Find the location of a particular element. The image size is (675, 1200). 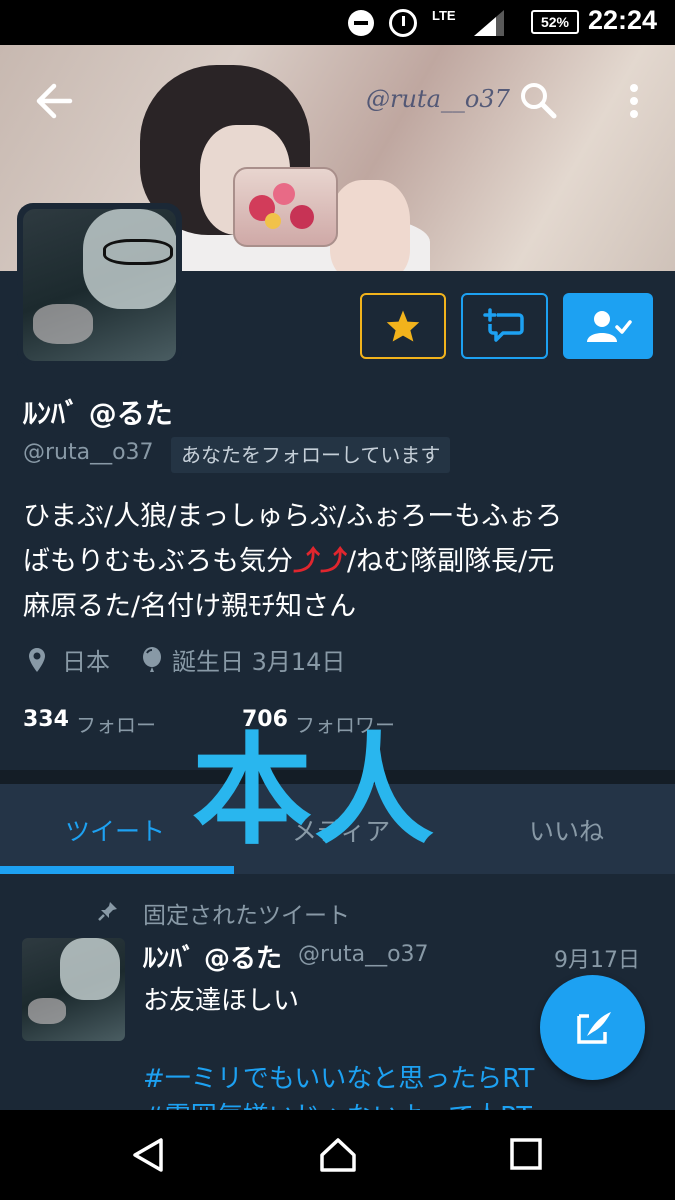

tweet-author-name: ﾙﾝﾊﾞ @るた is located at coordinates (212, 956).